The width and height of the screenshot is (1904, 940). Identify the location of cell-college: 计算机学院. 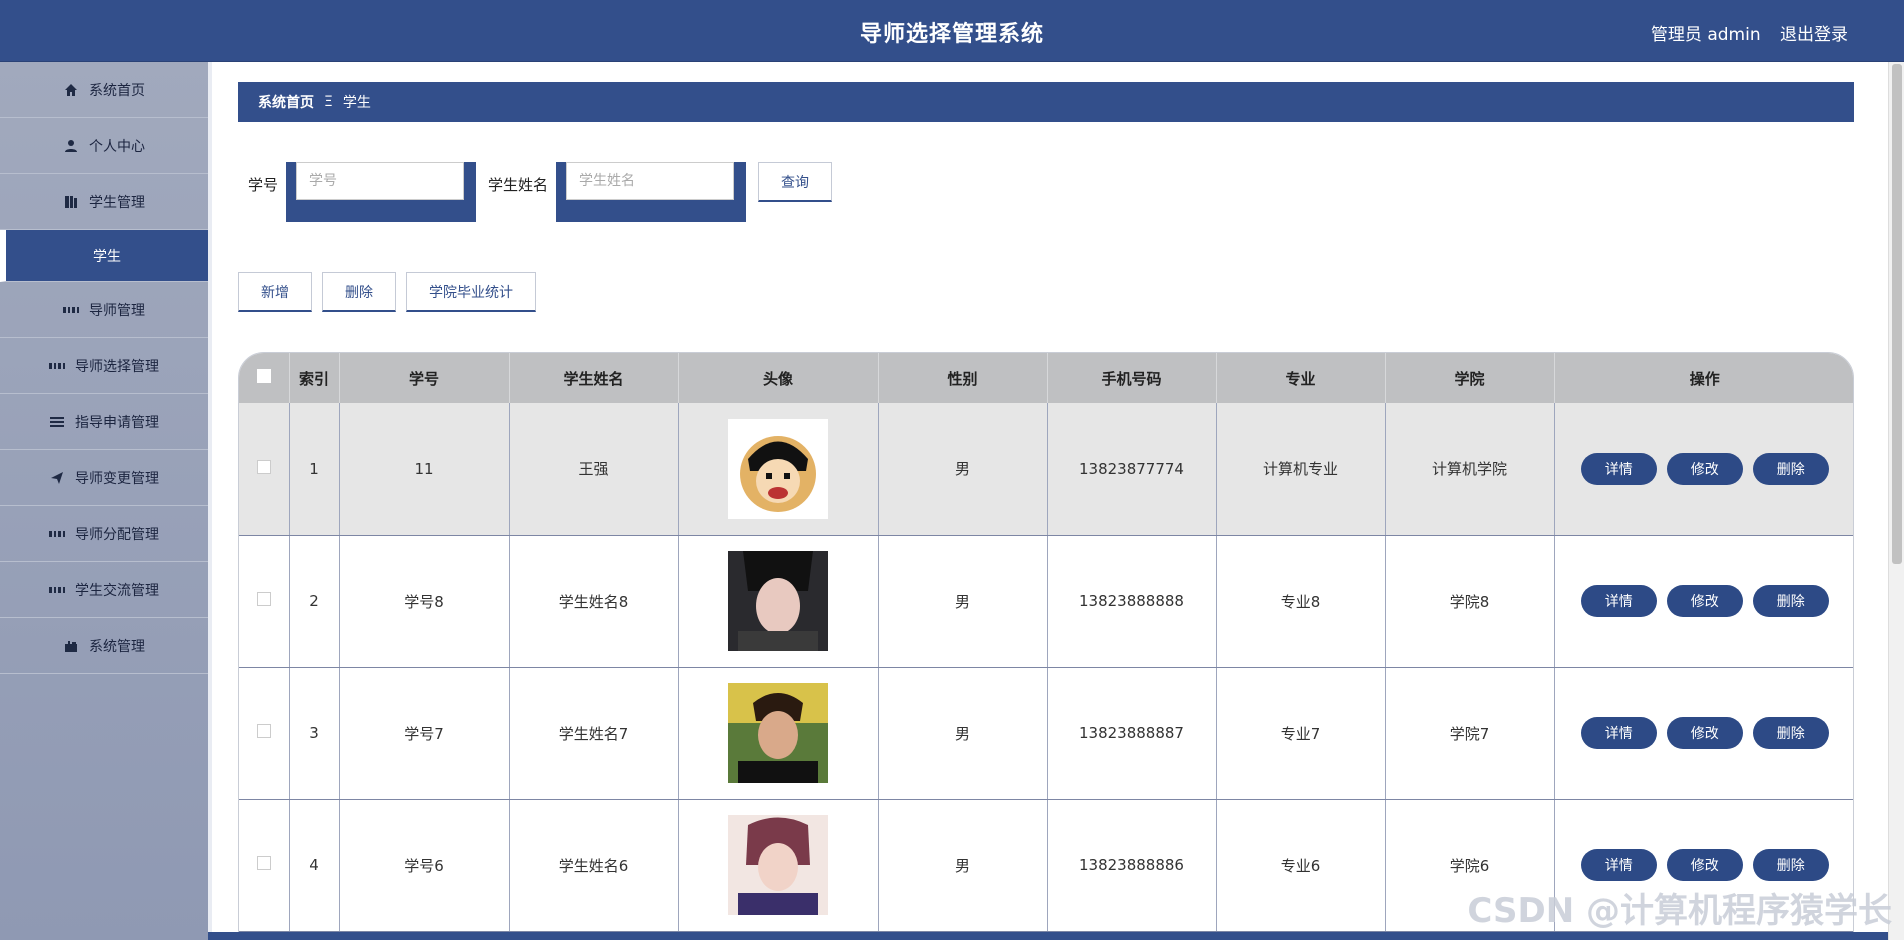
(1470, 469).